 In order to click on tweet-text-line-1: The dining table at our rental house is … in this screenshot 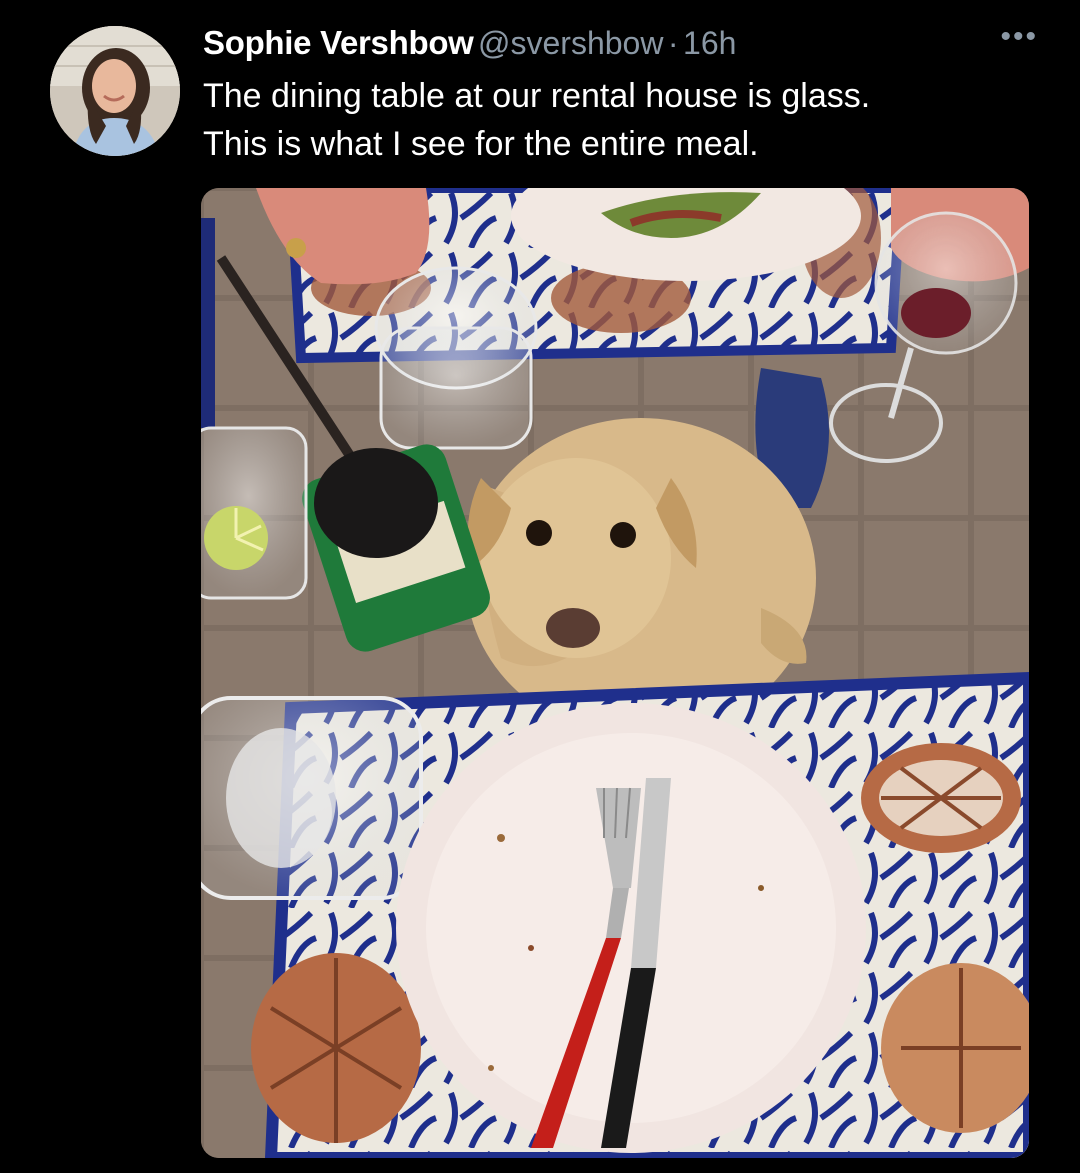, I will do `click(537, 96)`.